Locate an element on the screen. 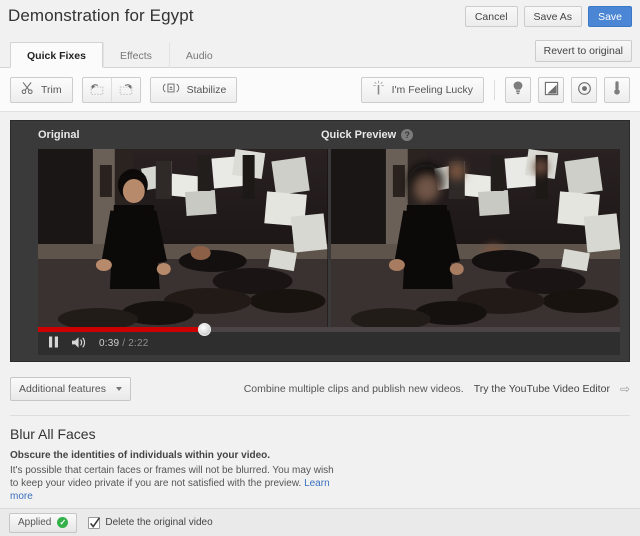 The width and height of the screenshot is (640, 536). im-feeling-lucky-button: I'm Feeling Lucky is located at coordinates (422, 89).